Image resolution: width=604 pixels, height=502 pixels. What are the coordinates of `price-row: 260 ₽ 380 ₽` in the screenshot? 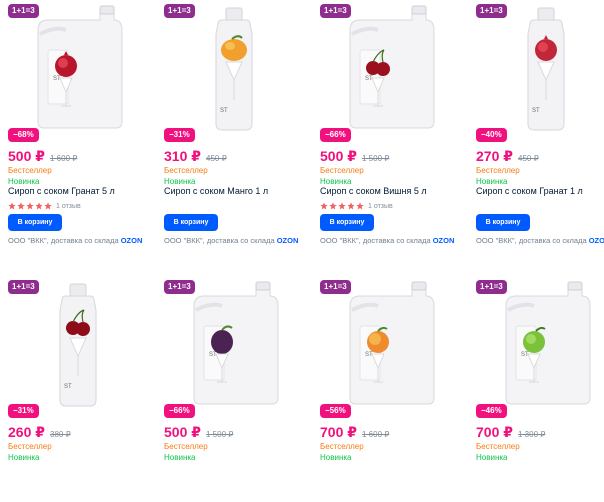 It's located at (39, 432).